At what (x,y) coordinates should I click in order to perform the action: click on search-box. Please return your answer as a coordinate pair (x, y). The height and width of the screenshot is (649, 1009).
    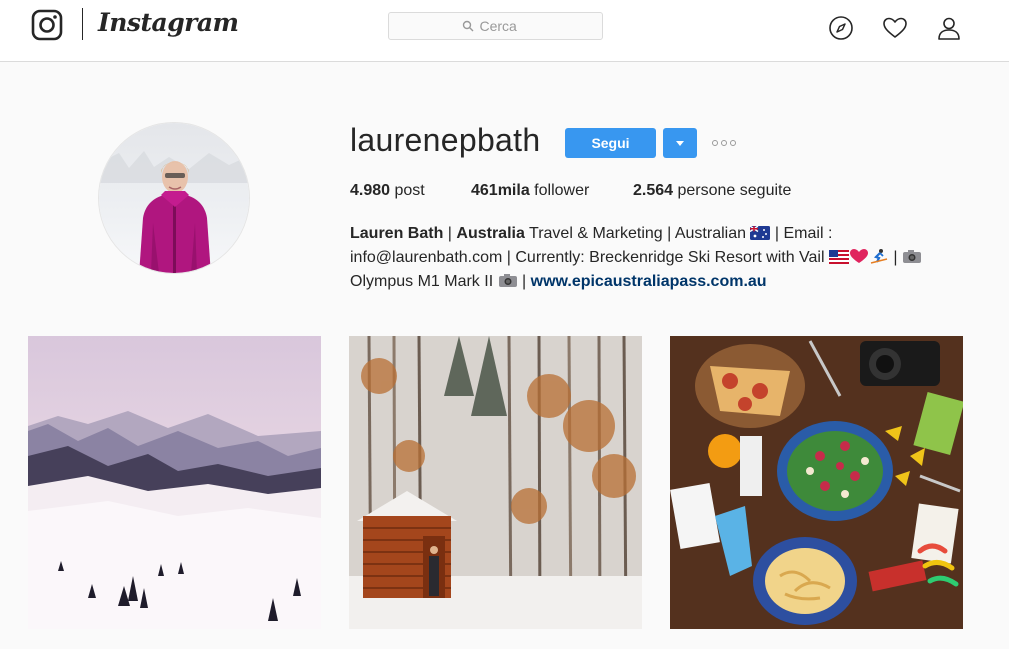
    Looking at the image, I should click on (495, 26).